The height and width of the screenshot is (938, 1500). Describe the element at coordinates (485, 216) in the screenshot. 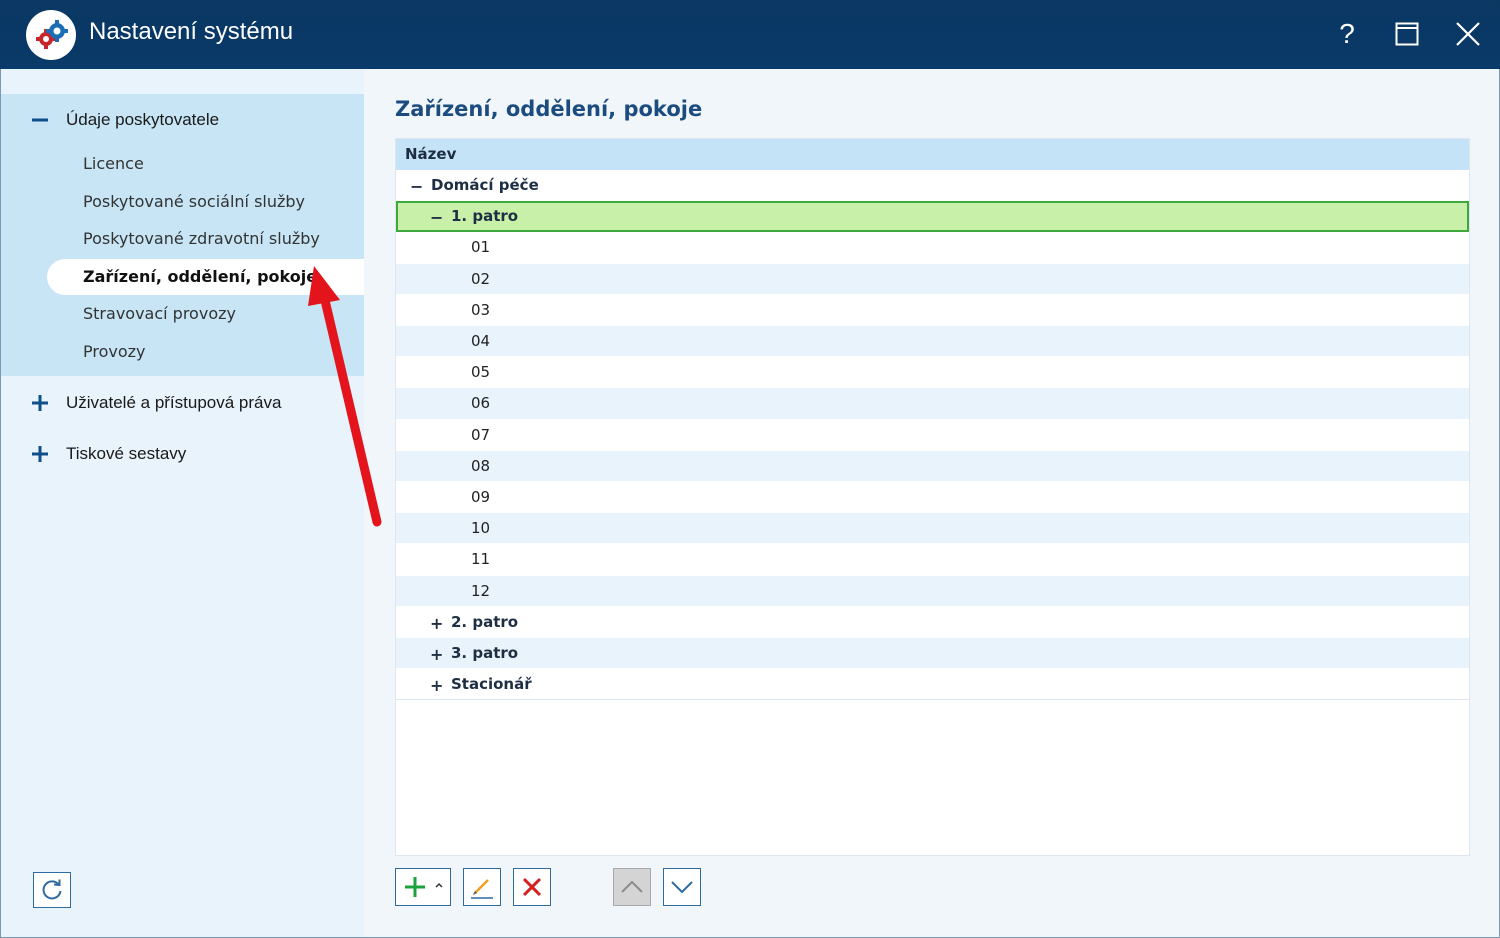

I see `tree-row-label: 1. patro` at that location.